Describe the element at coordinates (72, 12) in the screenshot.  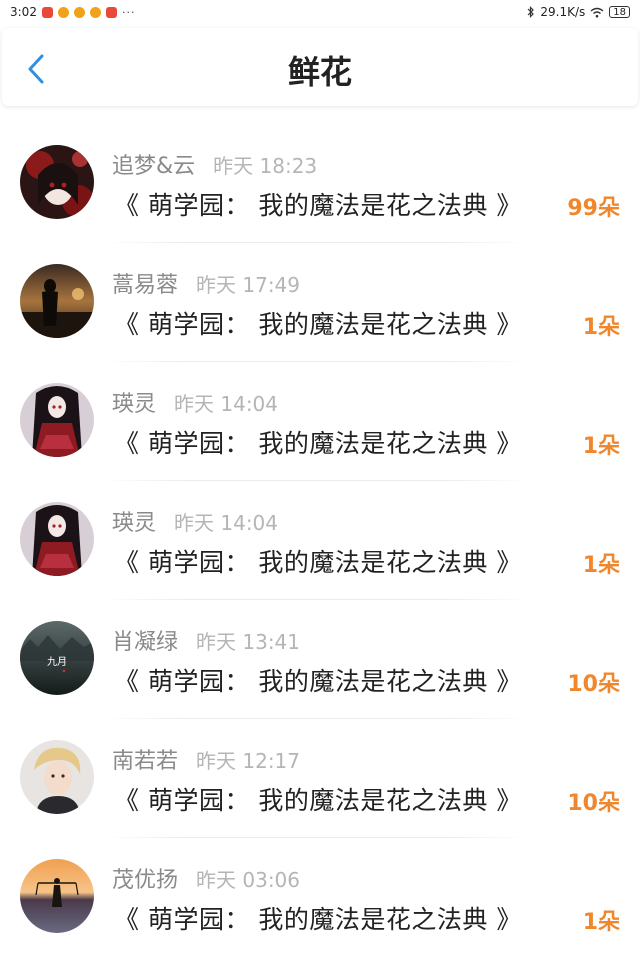
I see `status-left: 3:02 ···` at that location.